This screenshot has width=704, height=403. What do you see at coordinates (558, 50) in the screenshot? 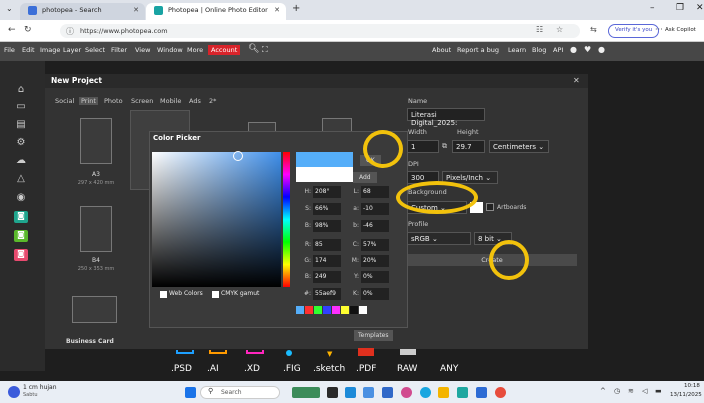
I see `menu-api: API` at bounding box center [558, 50].